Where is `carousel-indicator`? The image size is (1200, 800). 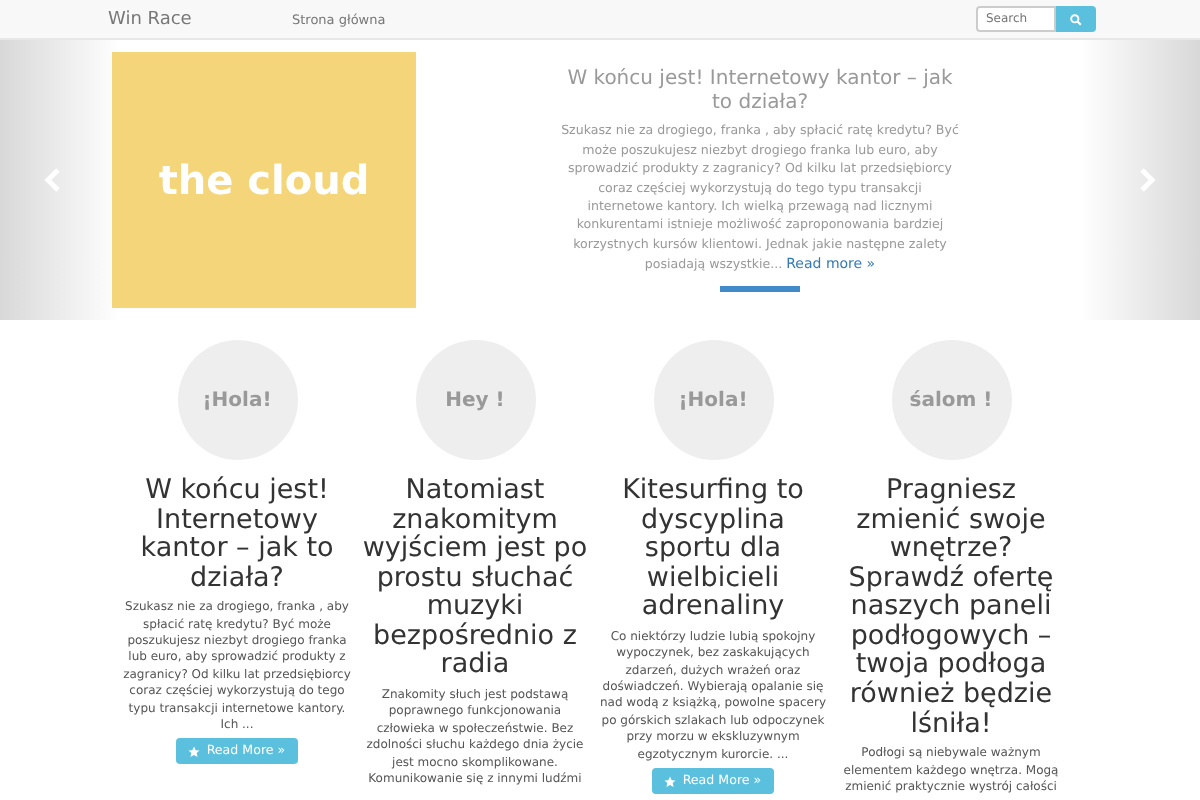
carousel-indicator is located at coordinates (760, 288).